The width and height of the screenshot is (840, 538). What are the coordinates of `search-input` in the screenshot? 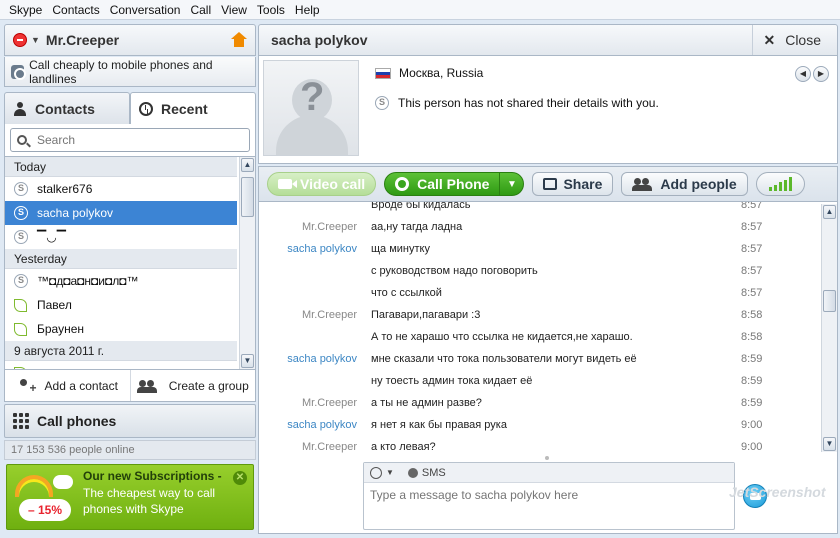 It's located at (132, 140).